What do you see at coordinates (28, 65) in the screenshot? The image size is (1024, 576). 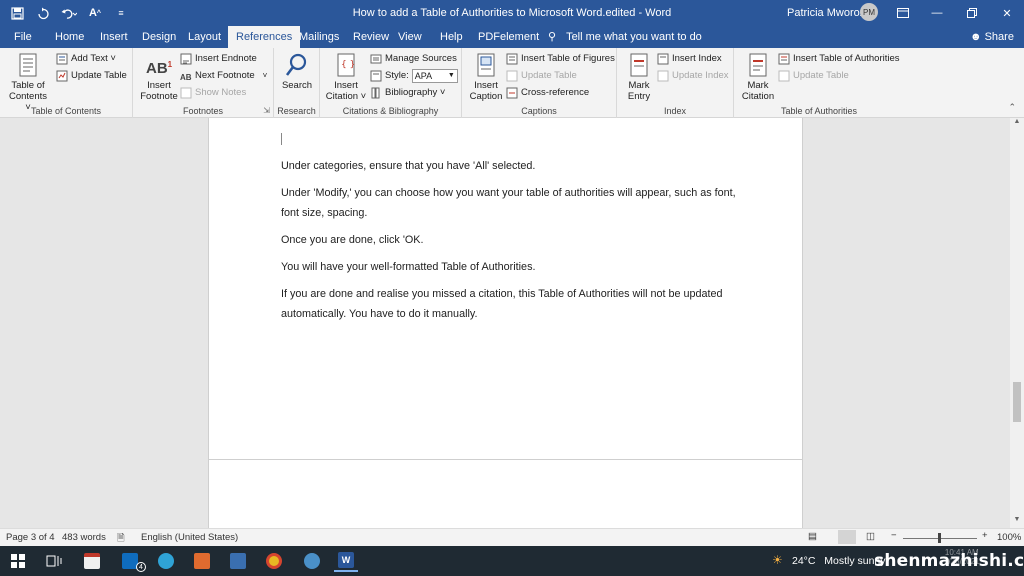 I see `document-list-icon` at bounding box center [28, 65].